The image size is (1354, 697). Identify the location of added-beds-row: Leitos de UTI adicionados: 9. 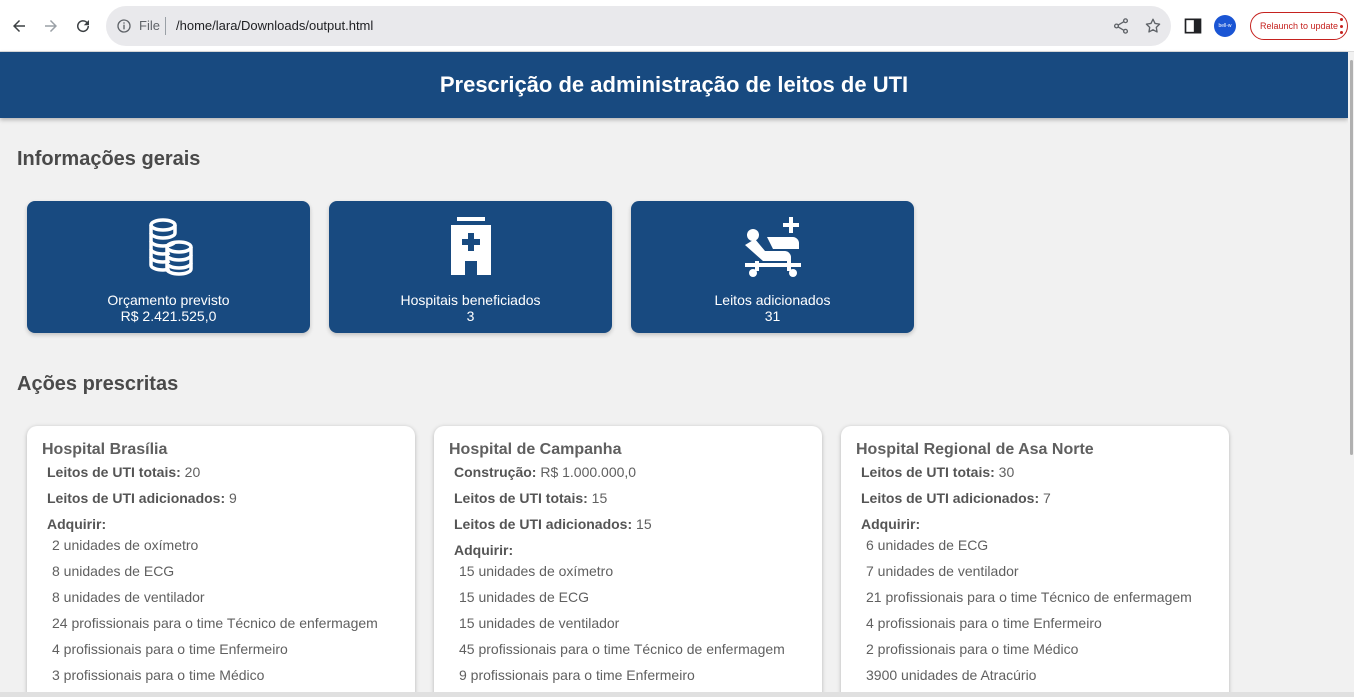
(142, 498).